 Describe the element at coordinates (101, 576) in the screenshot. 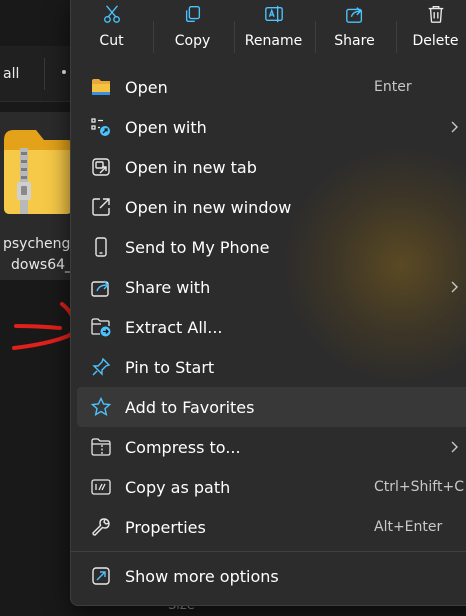

I see `more-options-icon` at that location.